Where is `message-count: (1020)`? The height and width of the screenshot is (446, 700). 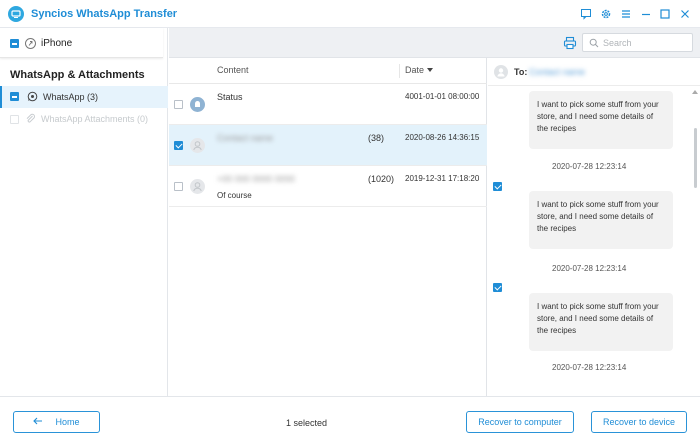 message-count: (1020) is located at coordinates (381, 179).